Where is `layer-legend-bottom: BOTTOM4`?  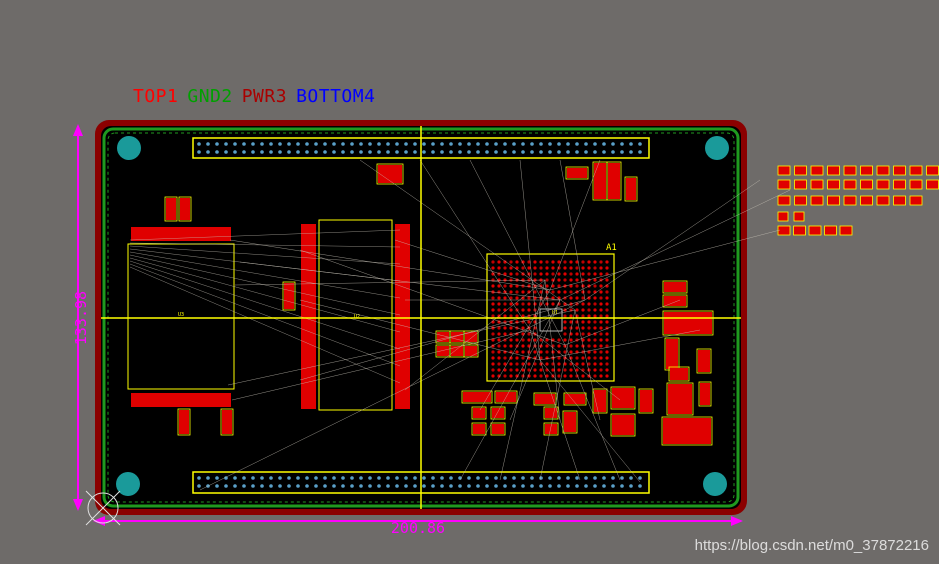 layer-legend-bottom: BOTTOM4 is located at coordinates (335, 96).